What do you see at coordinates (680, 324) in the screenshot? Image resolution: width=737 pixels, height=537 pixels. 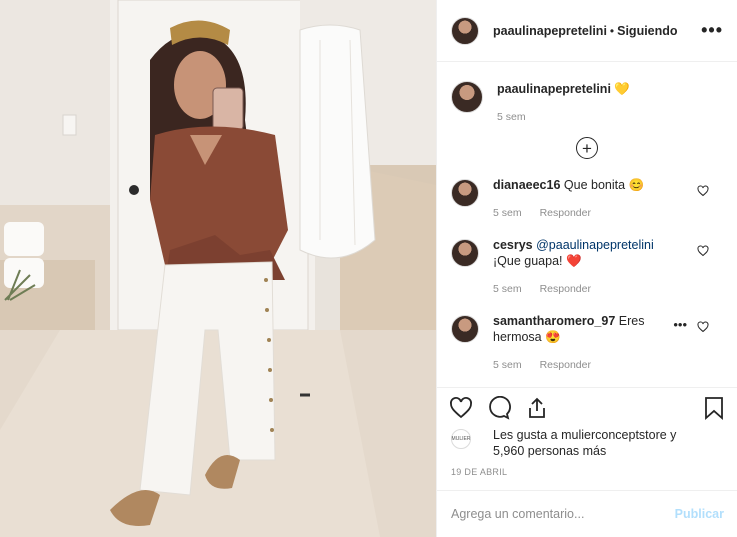 I see `comment-options-icon: •••` at bounding box center [680, 324].